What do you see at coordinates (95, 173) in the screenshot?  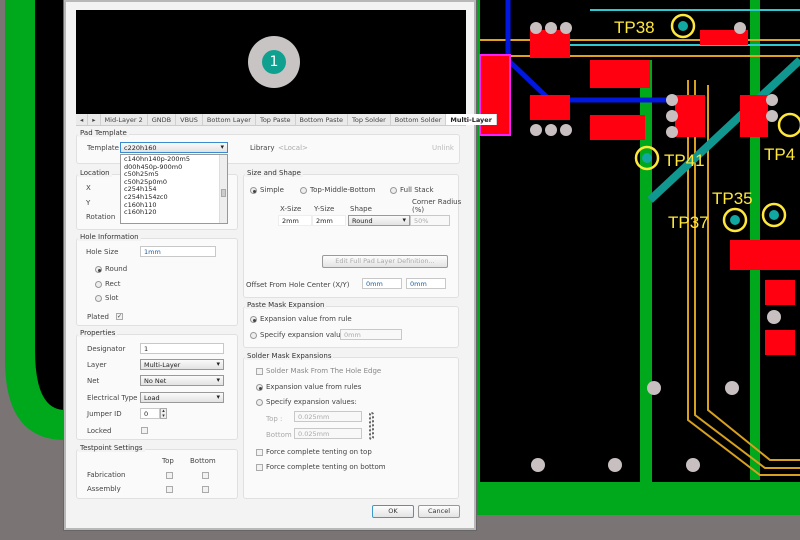 I see `location-title: Location` at bounding box center [95, 173].